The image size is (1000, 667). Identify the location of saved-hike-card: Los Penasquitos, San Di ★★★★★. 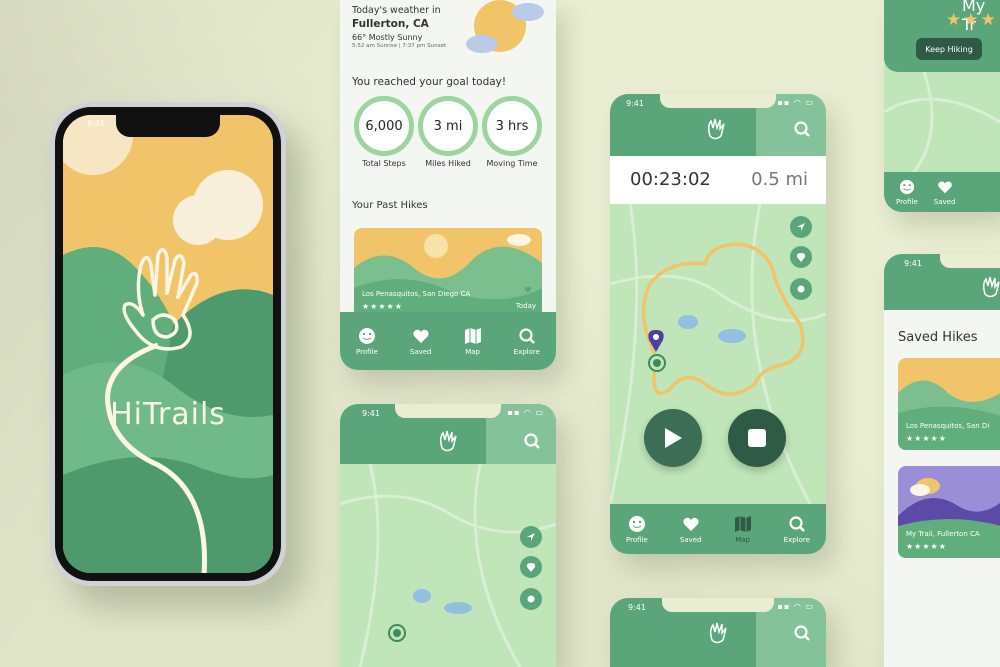
(949, 404).